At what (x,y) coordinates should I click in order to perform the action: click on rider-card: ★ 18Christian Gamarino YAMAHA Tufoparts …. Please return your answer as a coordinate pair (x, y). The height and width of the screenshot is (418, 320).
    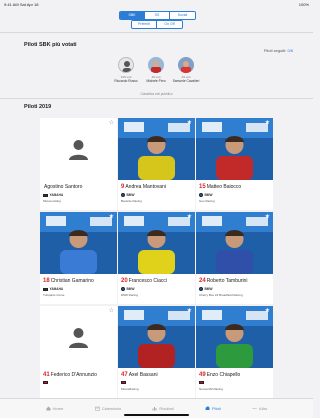
    Looking at the image, I should click on (78, 258).